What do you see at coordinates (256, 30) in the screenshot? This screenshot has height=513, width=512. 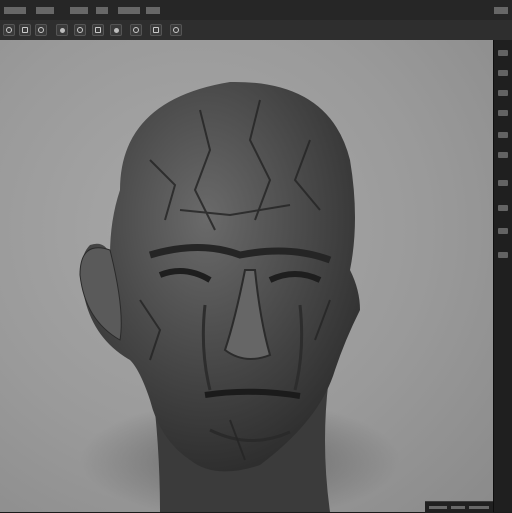 I see `tool-strip` at bounding box center [256, 30].